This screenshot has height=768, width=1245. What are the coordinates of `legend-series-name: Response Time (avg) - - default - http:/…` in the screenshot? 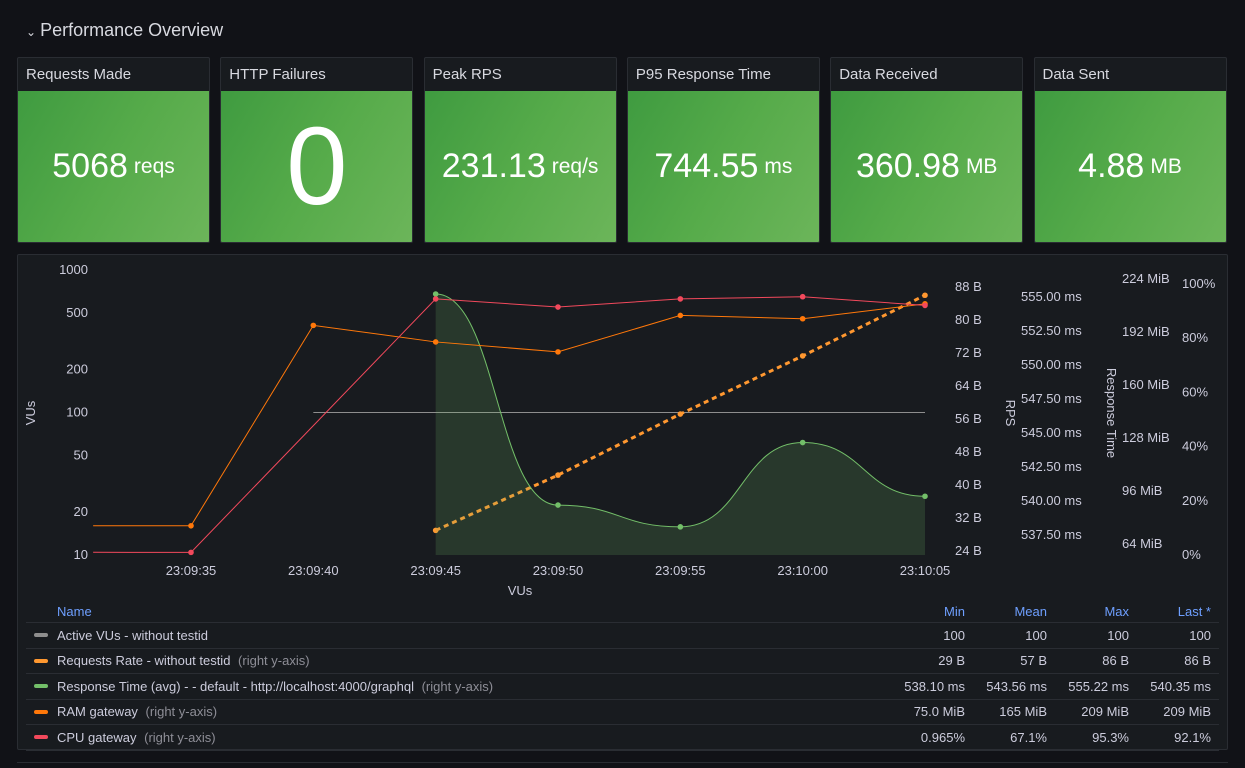 It's located at (460, 686).